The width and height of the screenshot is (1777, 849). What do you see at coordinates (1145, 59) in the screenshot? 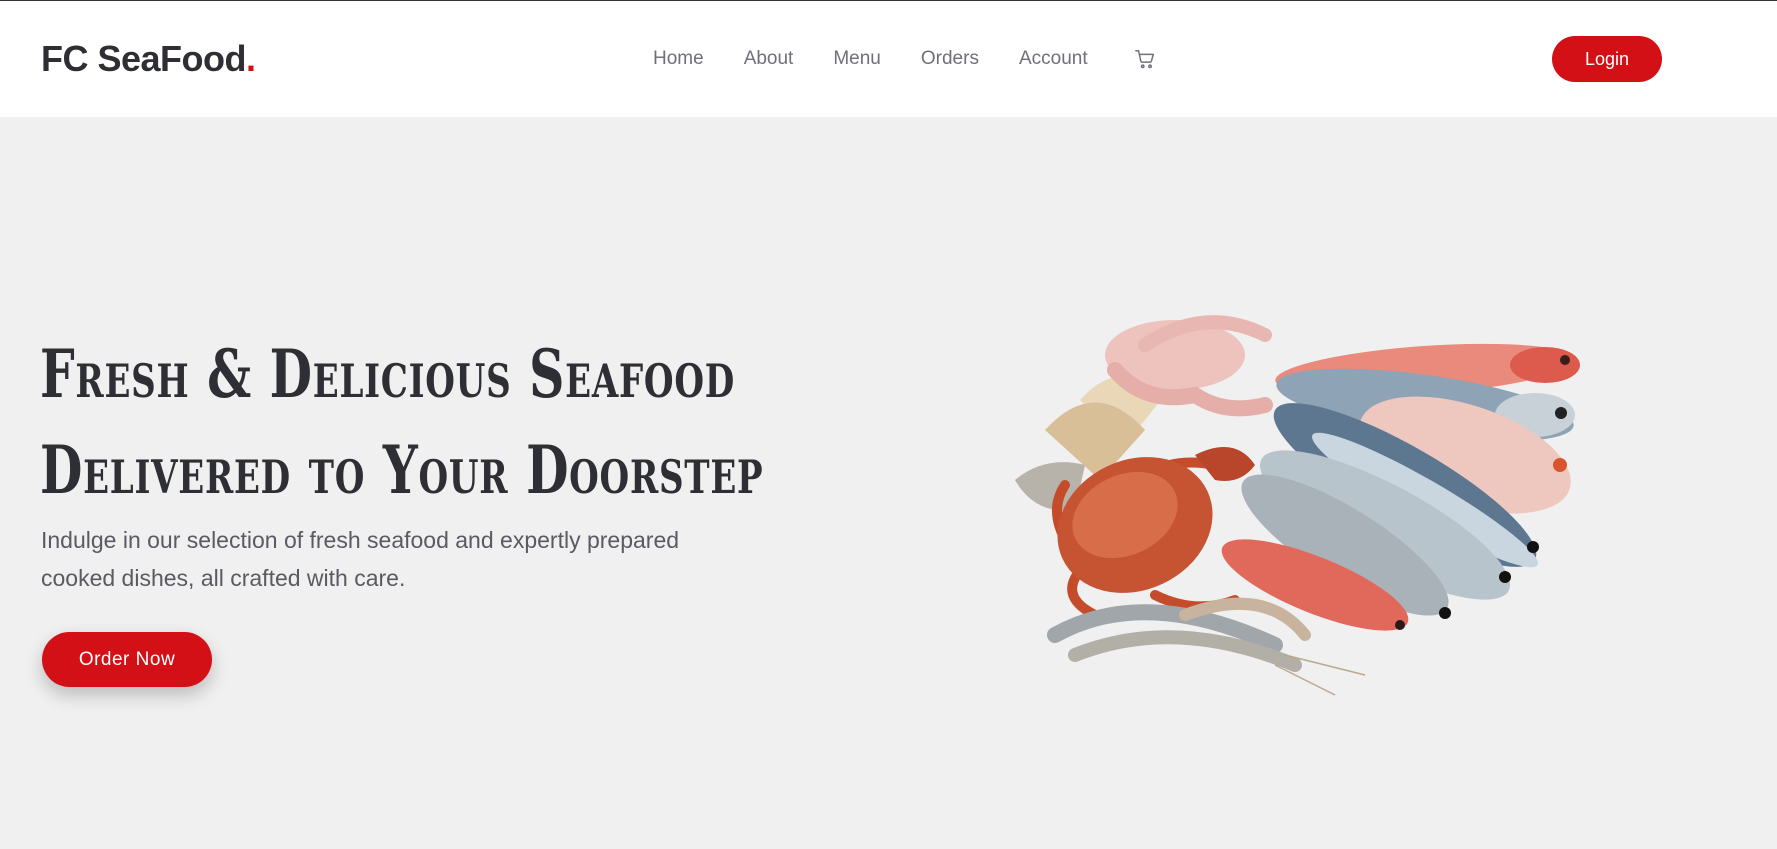
I see `cart-icon` at bounding box center [1145, 59].